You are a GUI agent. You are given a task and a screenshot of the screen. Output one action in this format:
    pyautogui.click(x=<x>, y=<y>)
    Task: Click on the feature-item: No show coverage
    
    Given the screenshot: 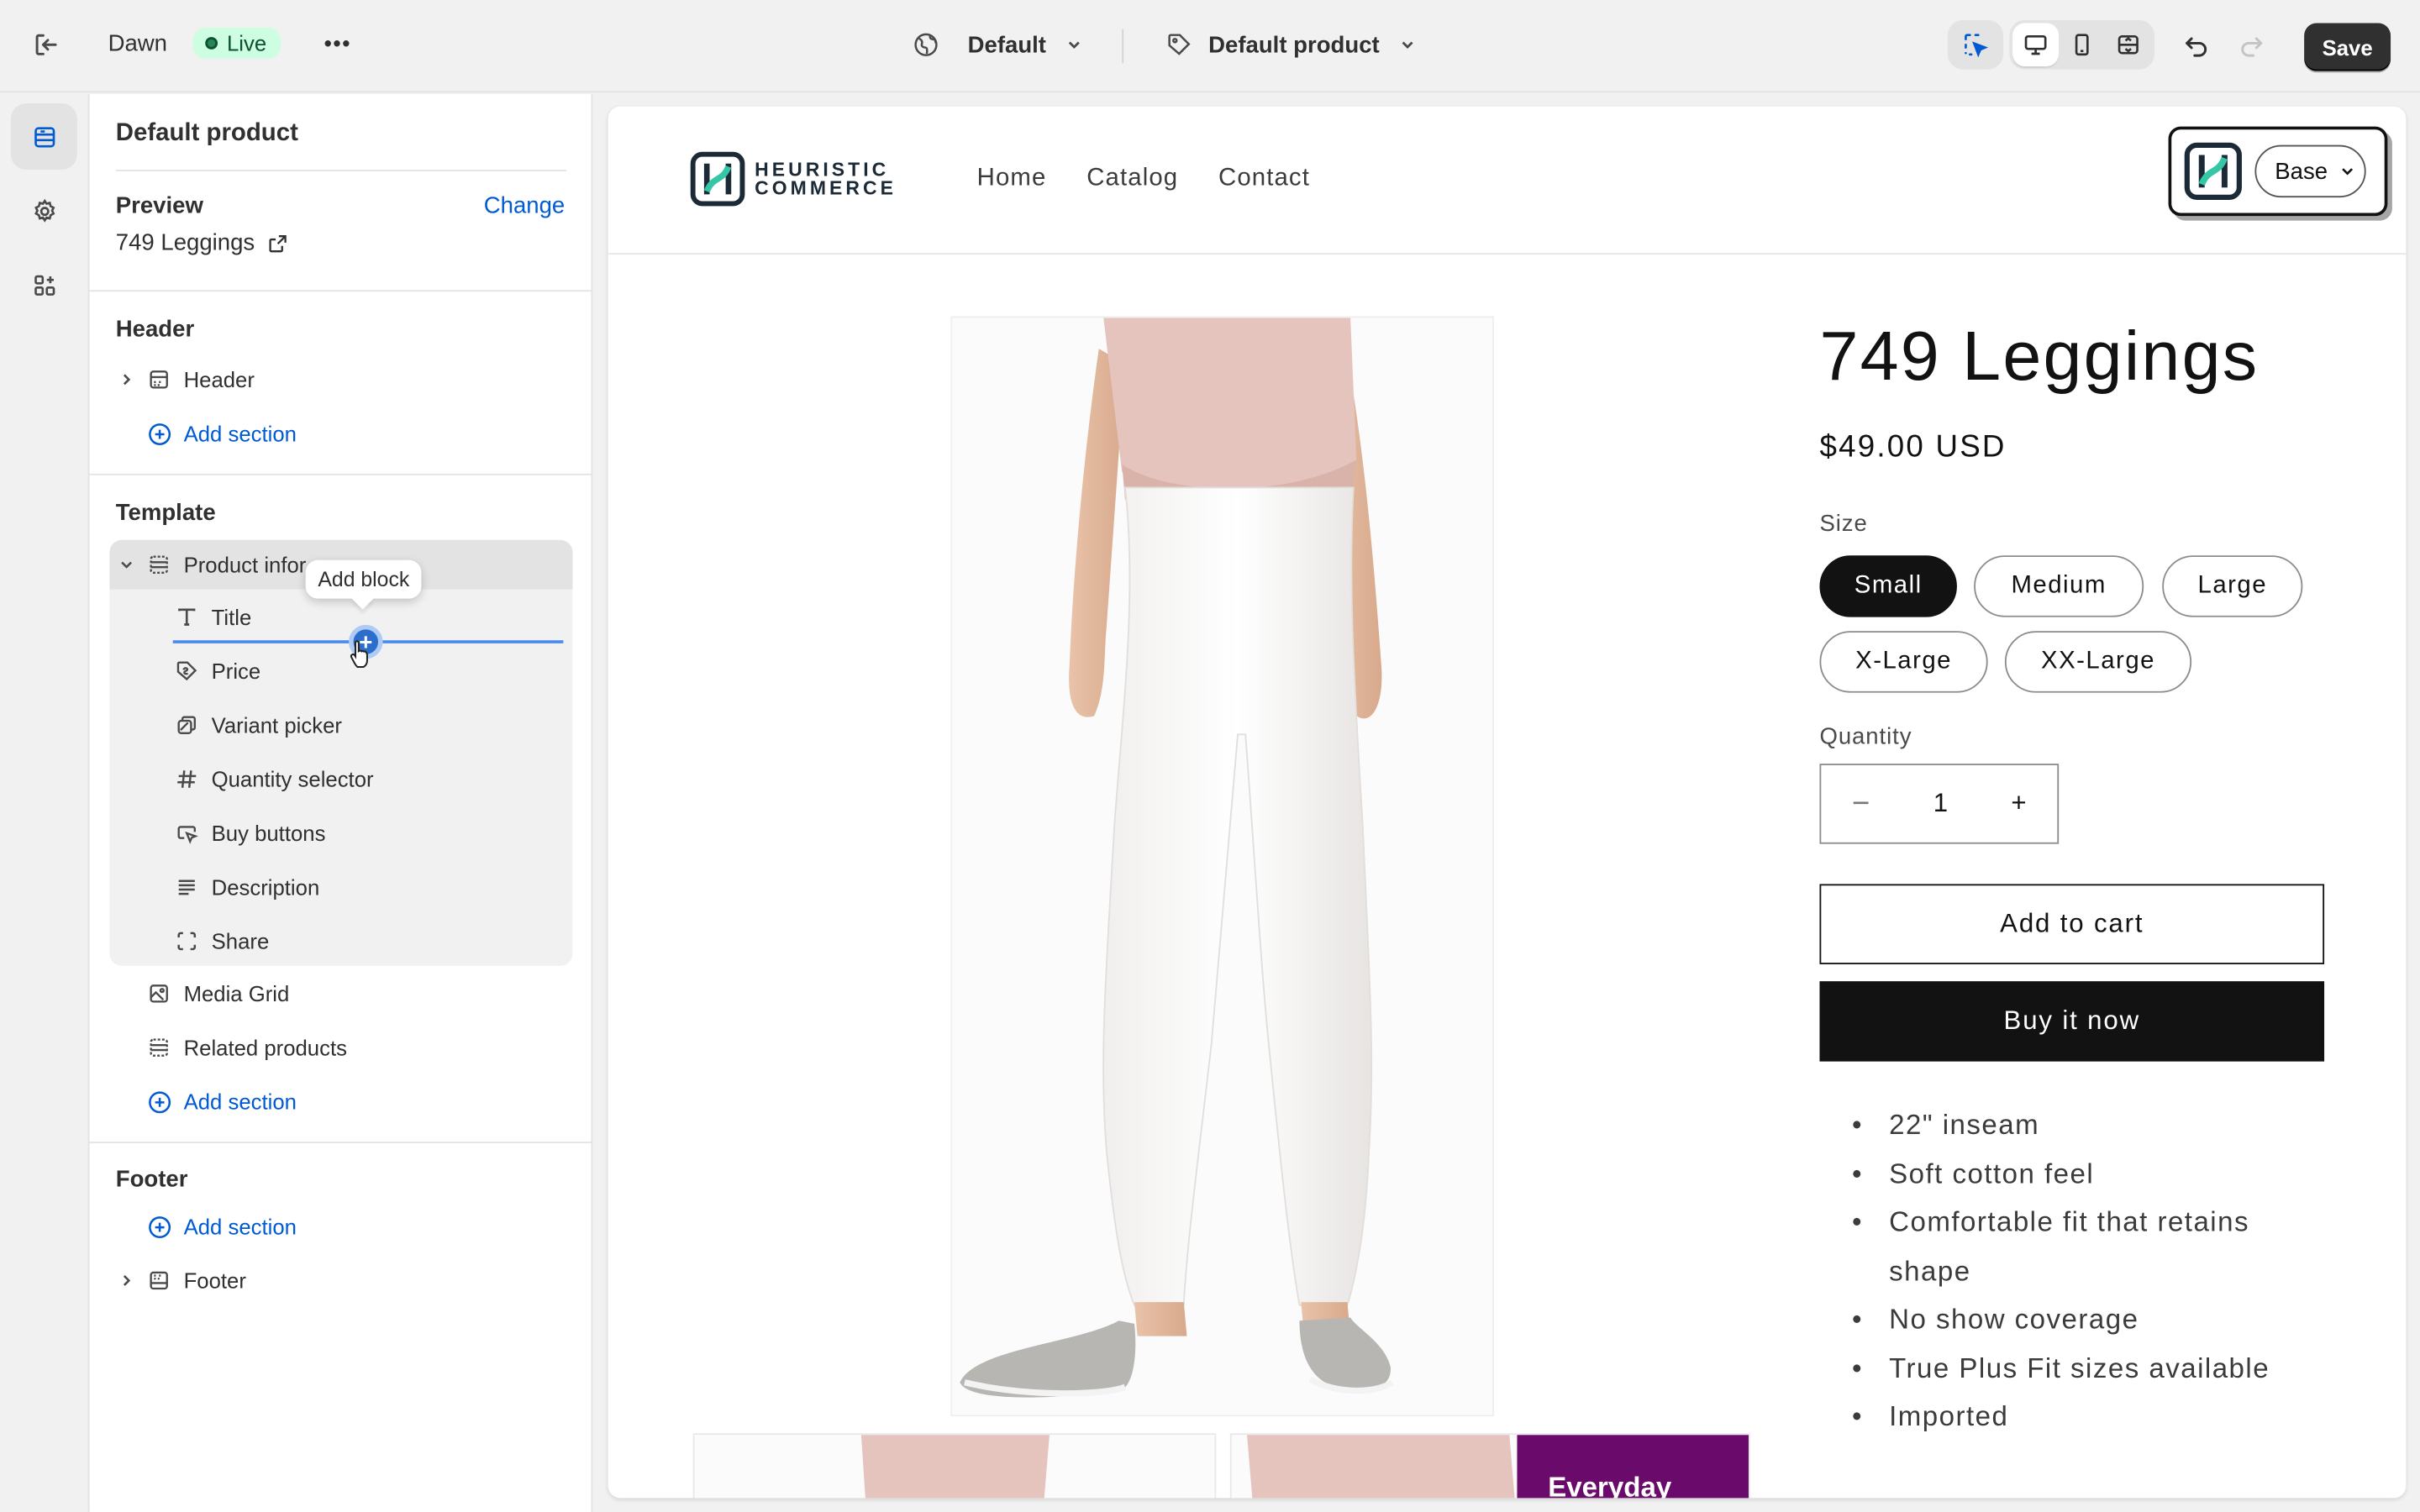 What is the action you would take?
    pyautogui.click(x=2084, y=1320)
    